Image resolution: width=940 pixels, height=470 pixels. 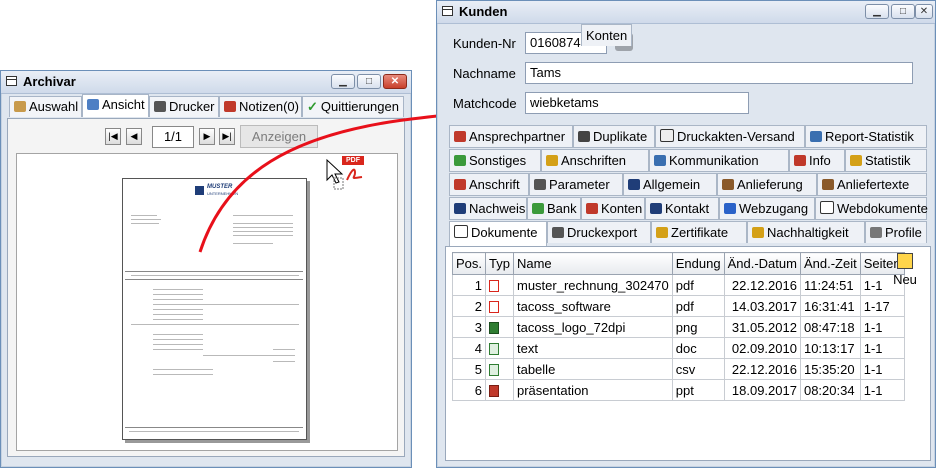 What do you see at coordinates (469, 348) in the screenshot?
I see `cell-pos: 4` at bounding box center [469, 348].